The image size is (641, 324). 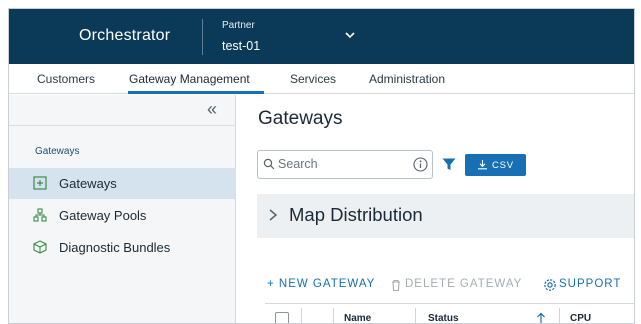 I want to click on csv-export-button: CSV, so click(x=495, y=165).